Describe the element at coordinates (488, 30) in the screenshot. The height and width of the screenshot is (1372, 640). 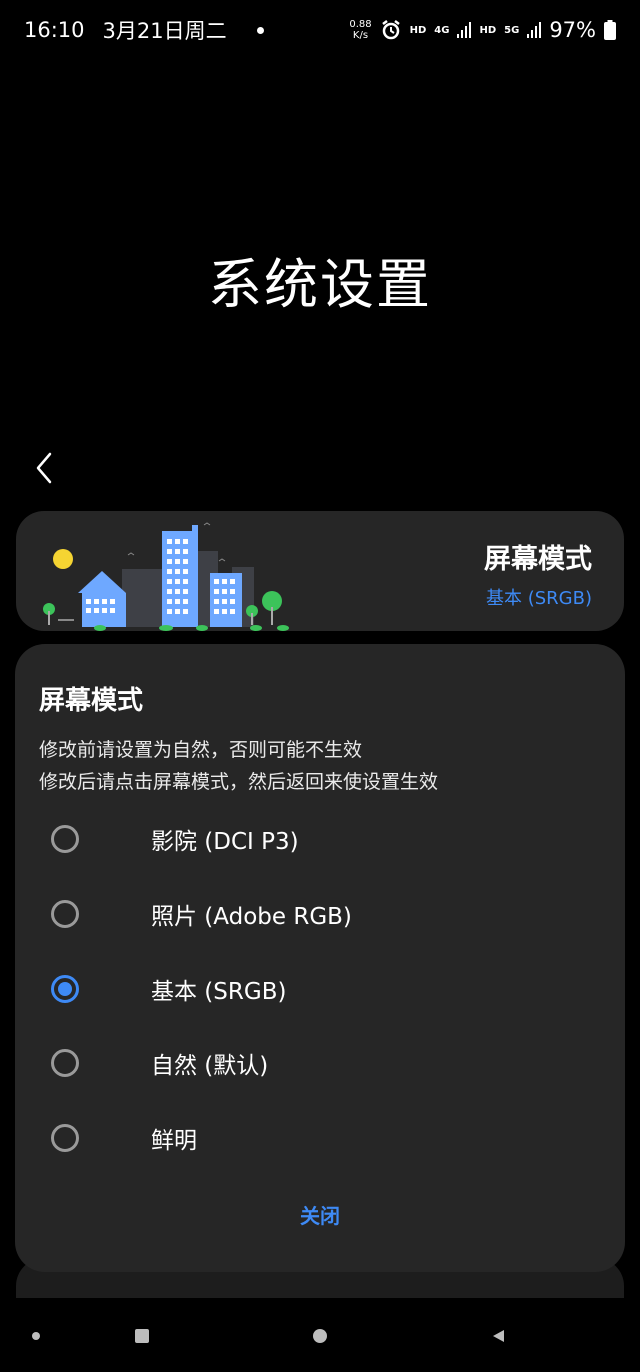
I see `hd-label-2: HD` at that location.